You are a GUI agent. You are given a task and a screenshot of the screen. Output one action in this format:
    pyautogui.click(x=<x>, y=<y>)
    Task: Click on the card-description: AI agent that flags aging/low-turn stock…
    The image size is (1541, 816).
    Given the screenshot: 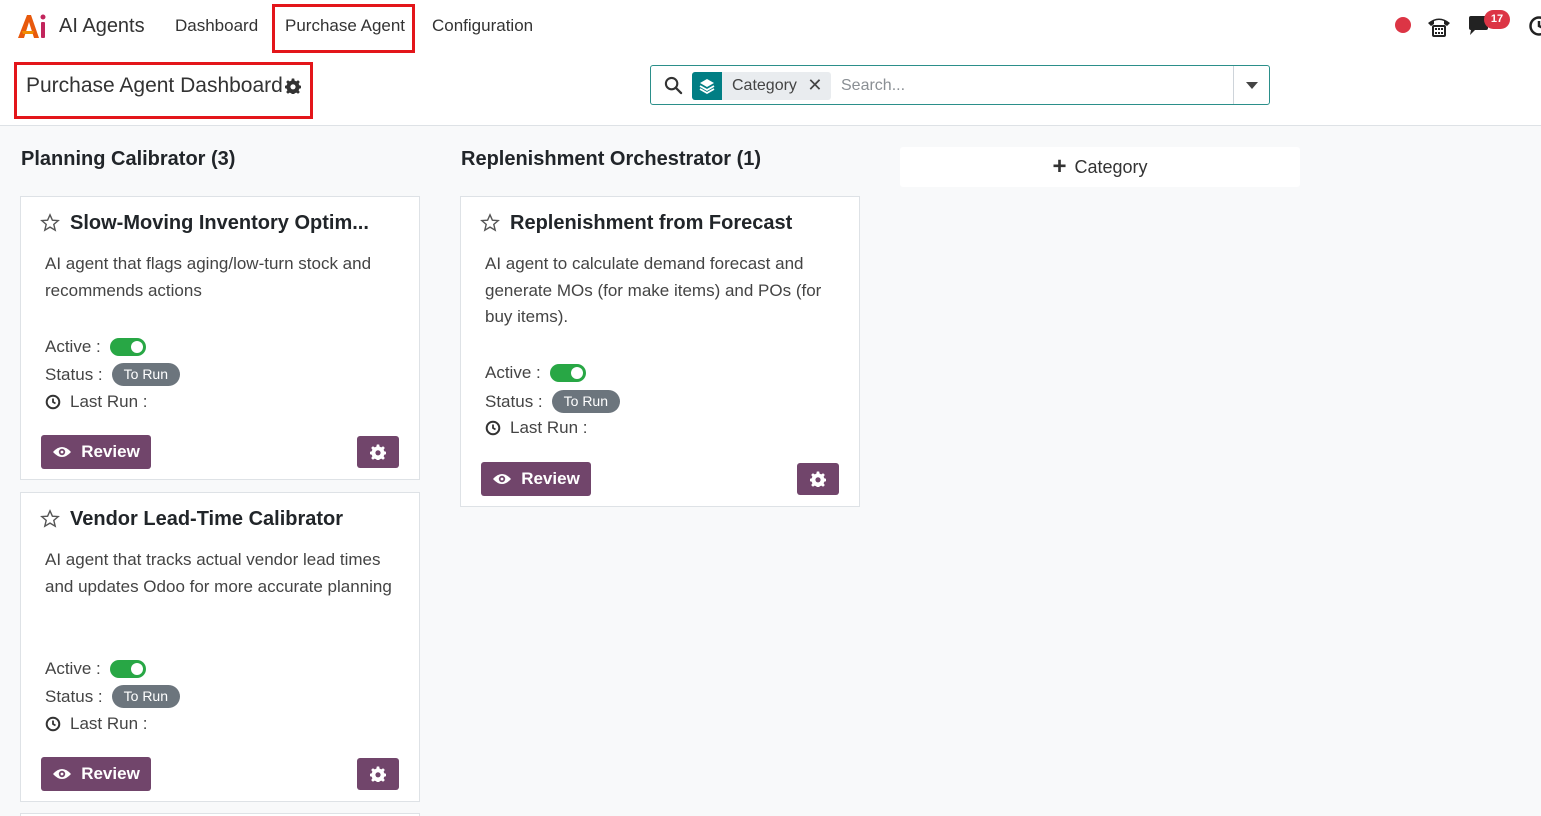 What is the action you would take?
    pyautogui.click(x=208, y=277)
    